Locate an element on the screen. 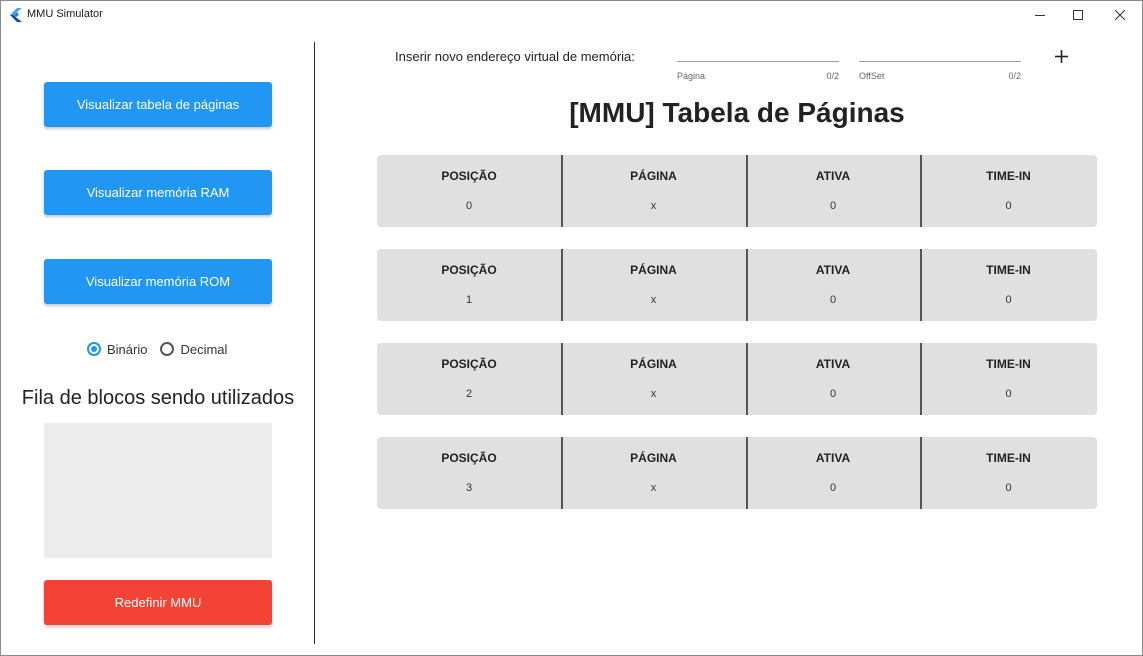 This screenshot has height=656, width=1143. plus-icon is located at coordinates (1061, 56).